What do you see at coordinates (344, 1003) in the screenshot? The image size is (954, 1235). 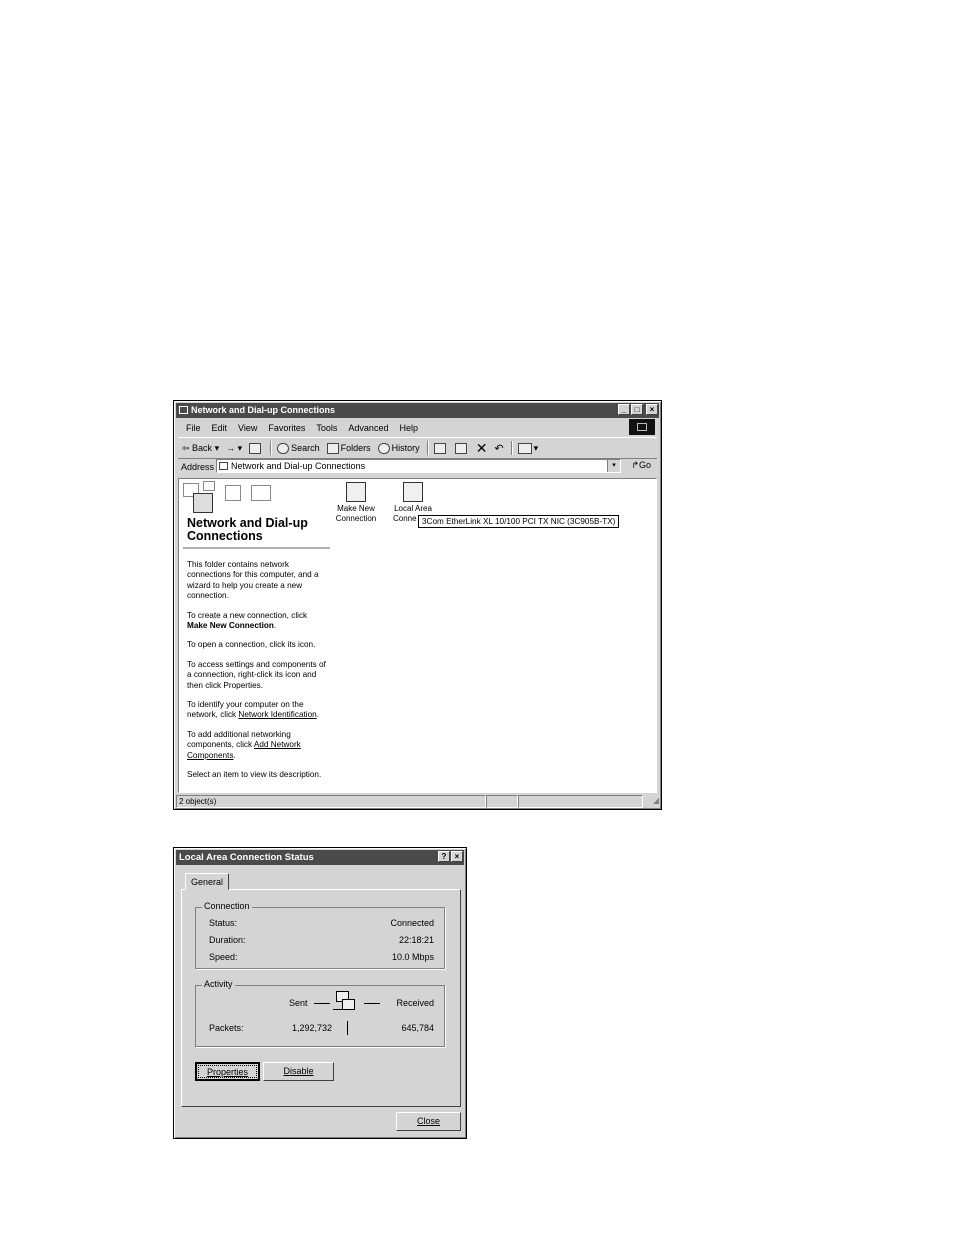 I see `network-activity-icon` at bounding box center [344, 1003].